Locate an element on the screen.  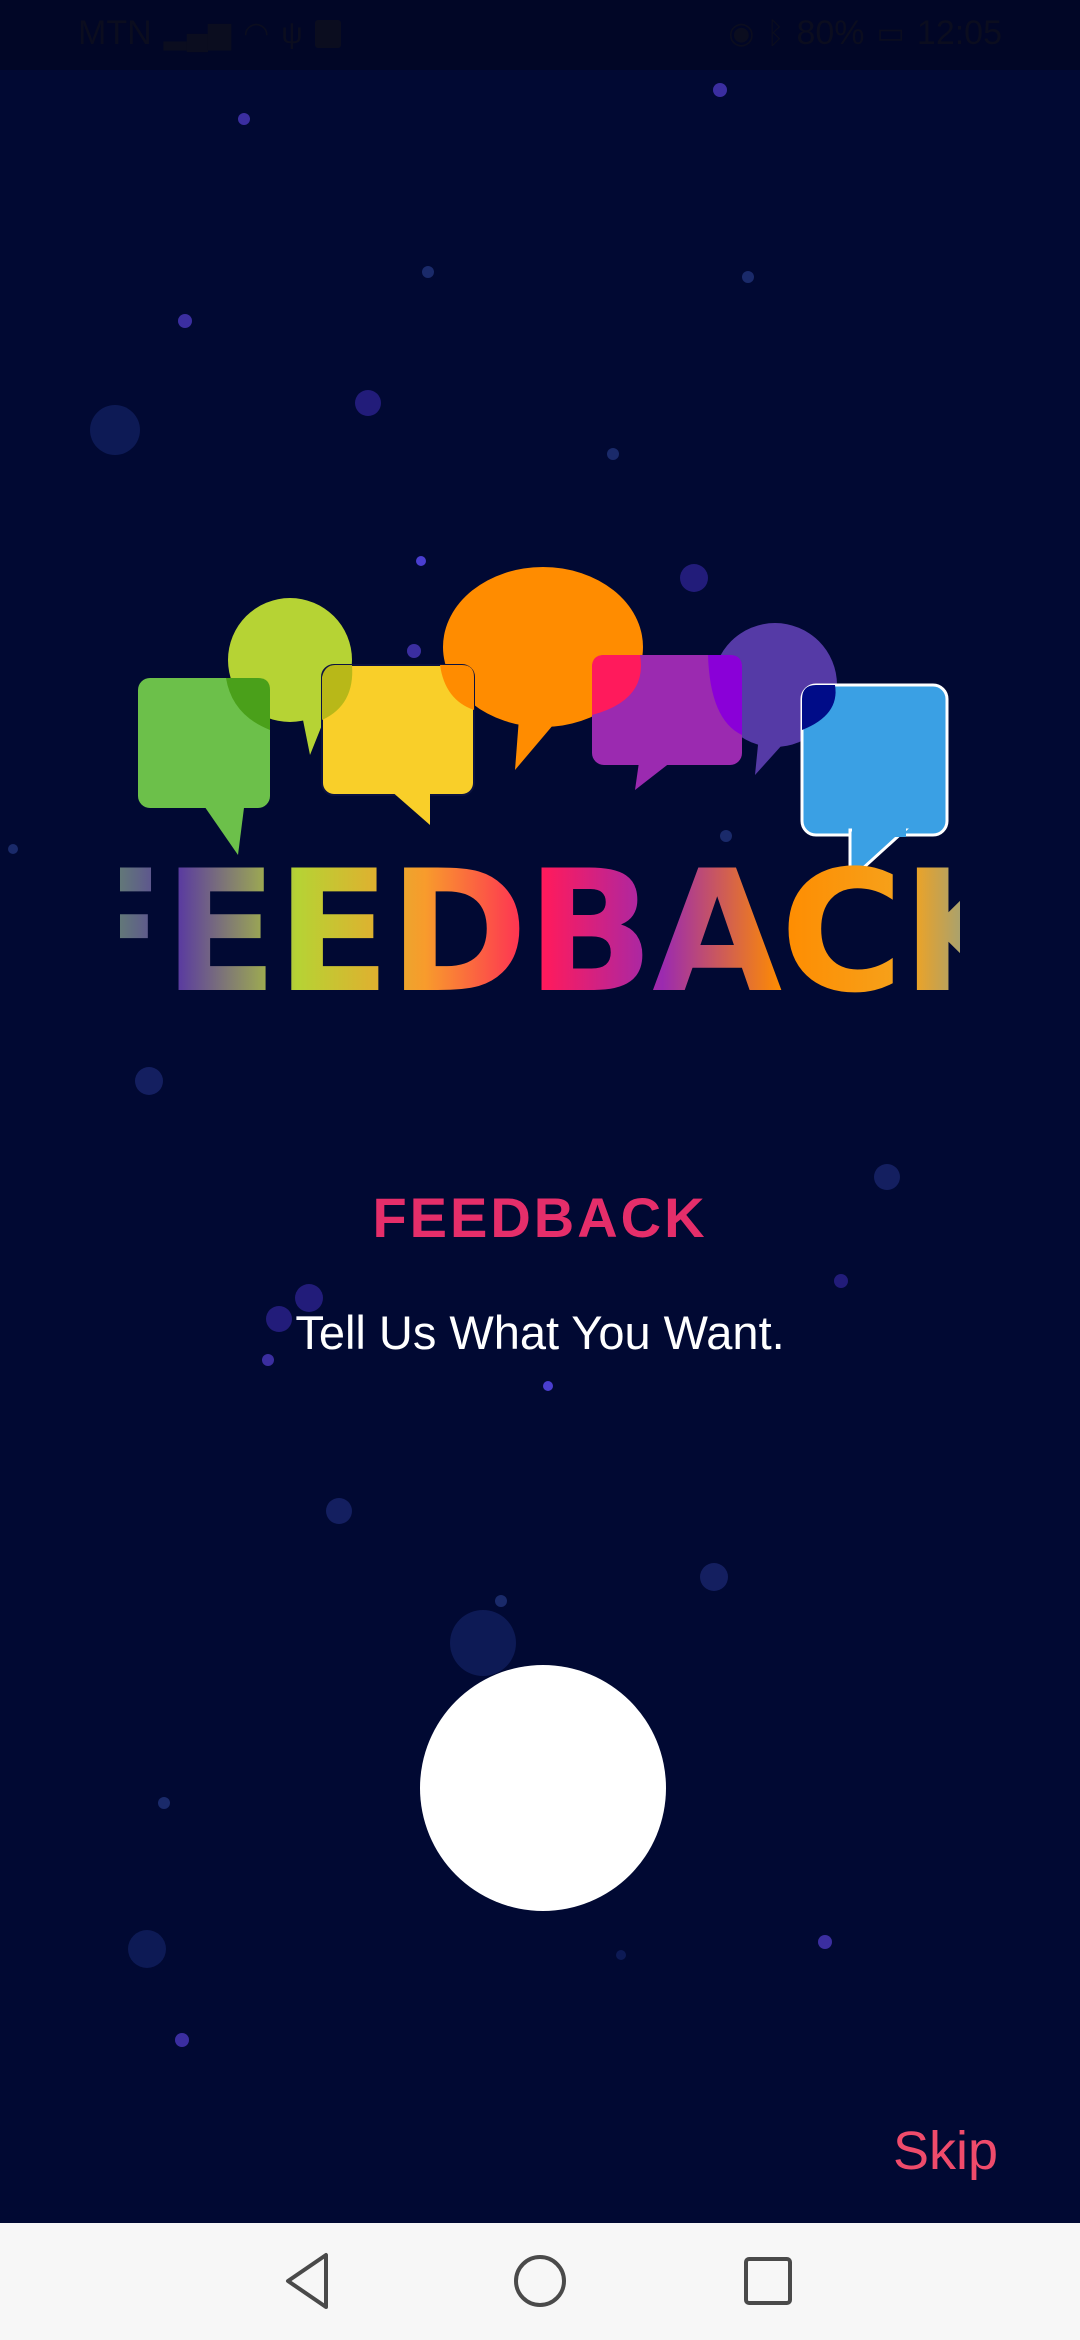
status-right: ◉ ᛒ 80% ▭ 12:05 is located at coordinates (865, 33).